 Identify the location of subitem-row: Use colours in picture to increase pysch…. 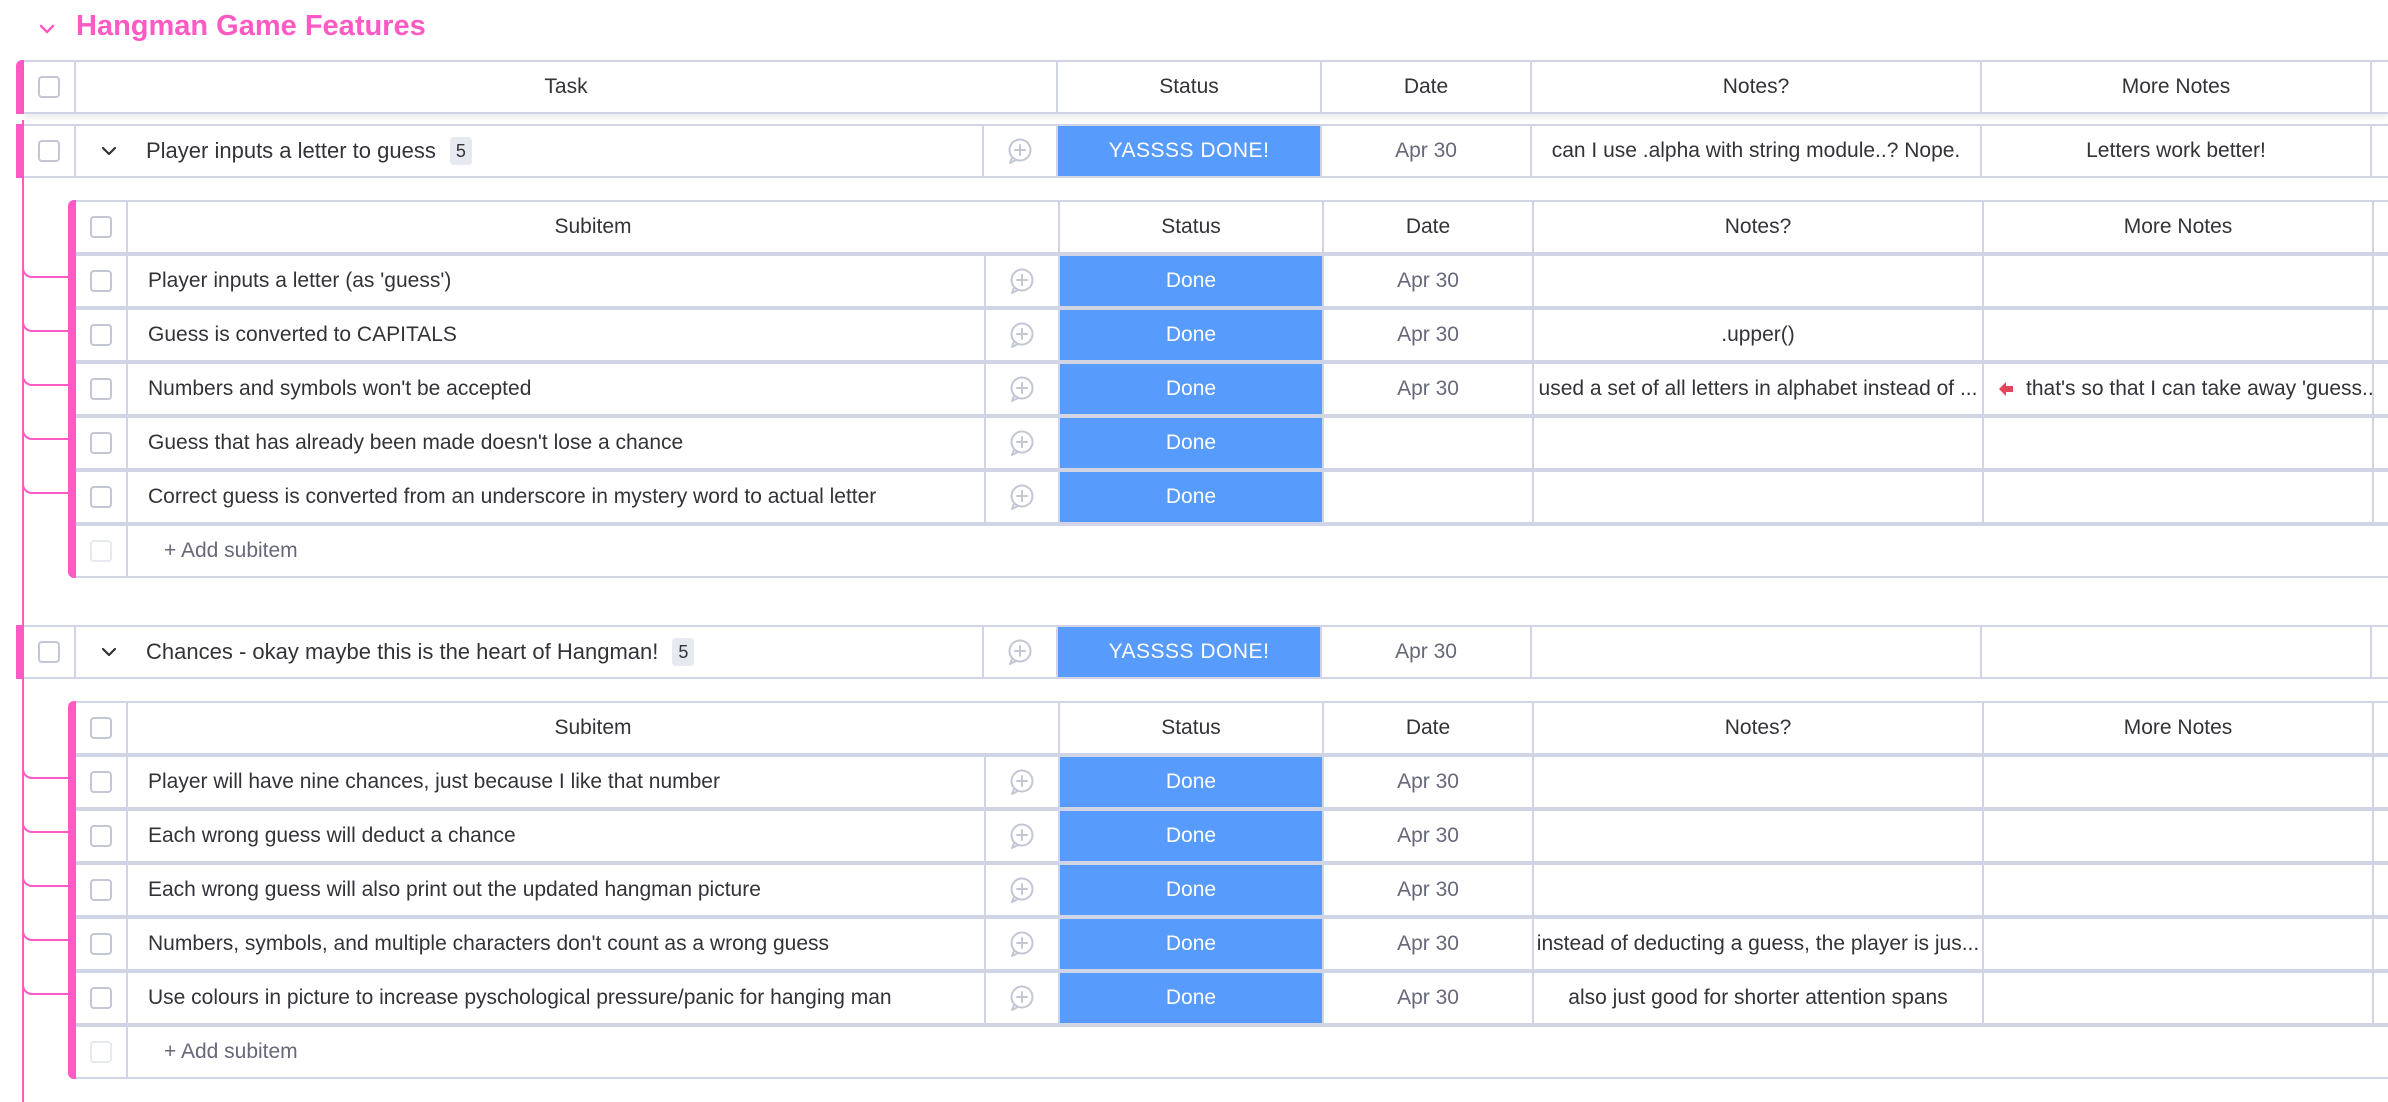
(1232, 998).